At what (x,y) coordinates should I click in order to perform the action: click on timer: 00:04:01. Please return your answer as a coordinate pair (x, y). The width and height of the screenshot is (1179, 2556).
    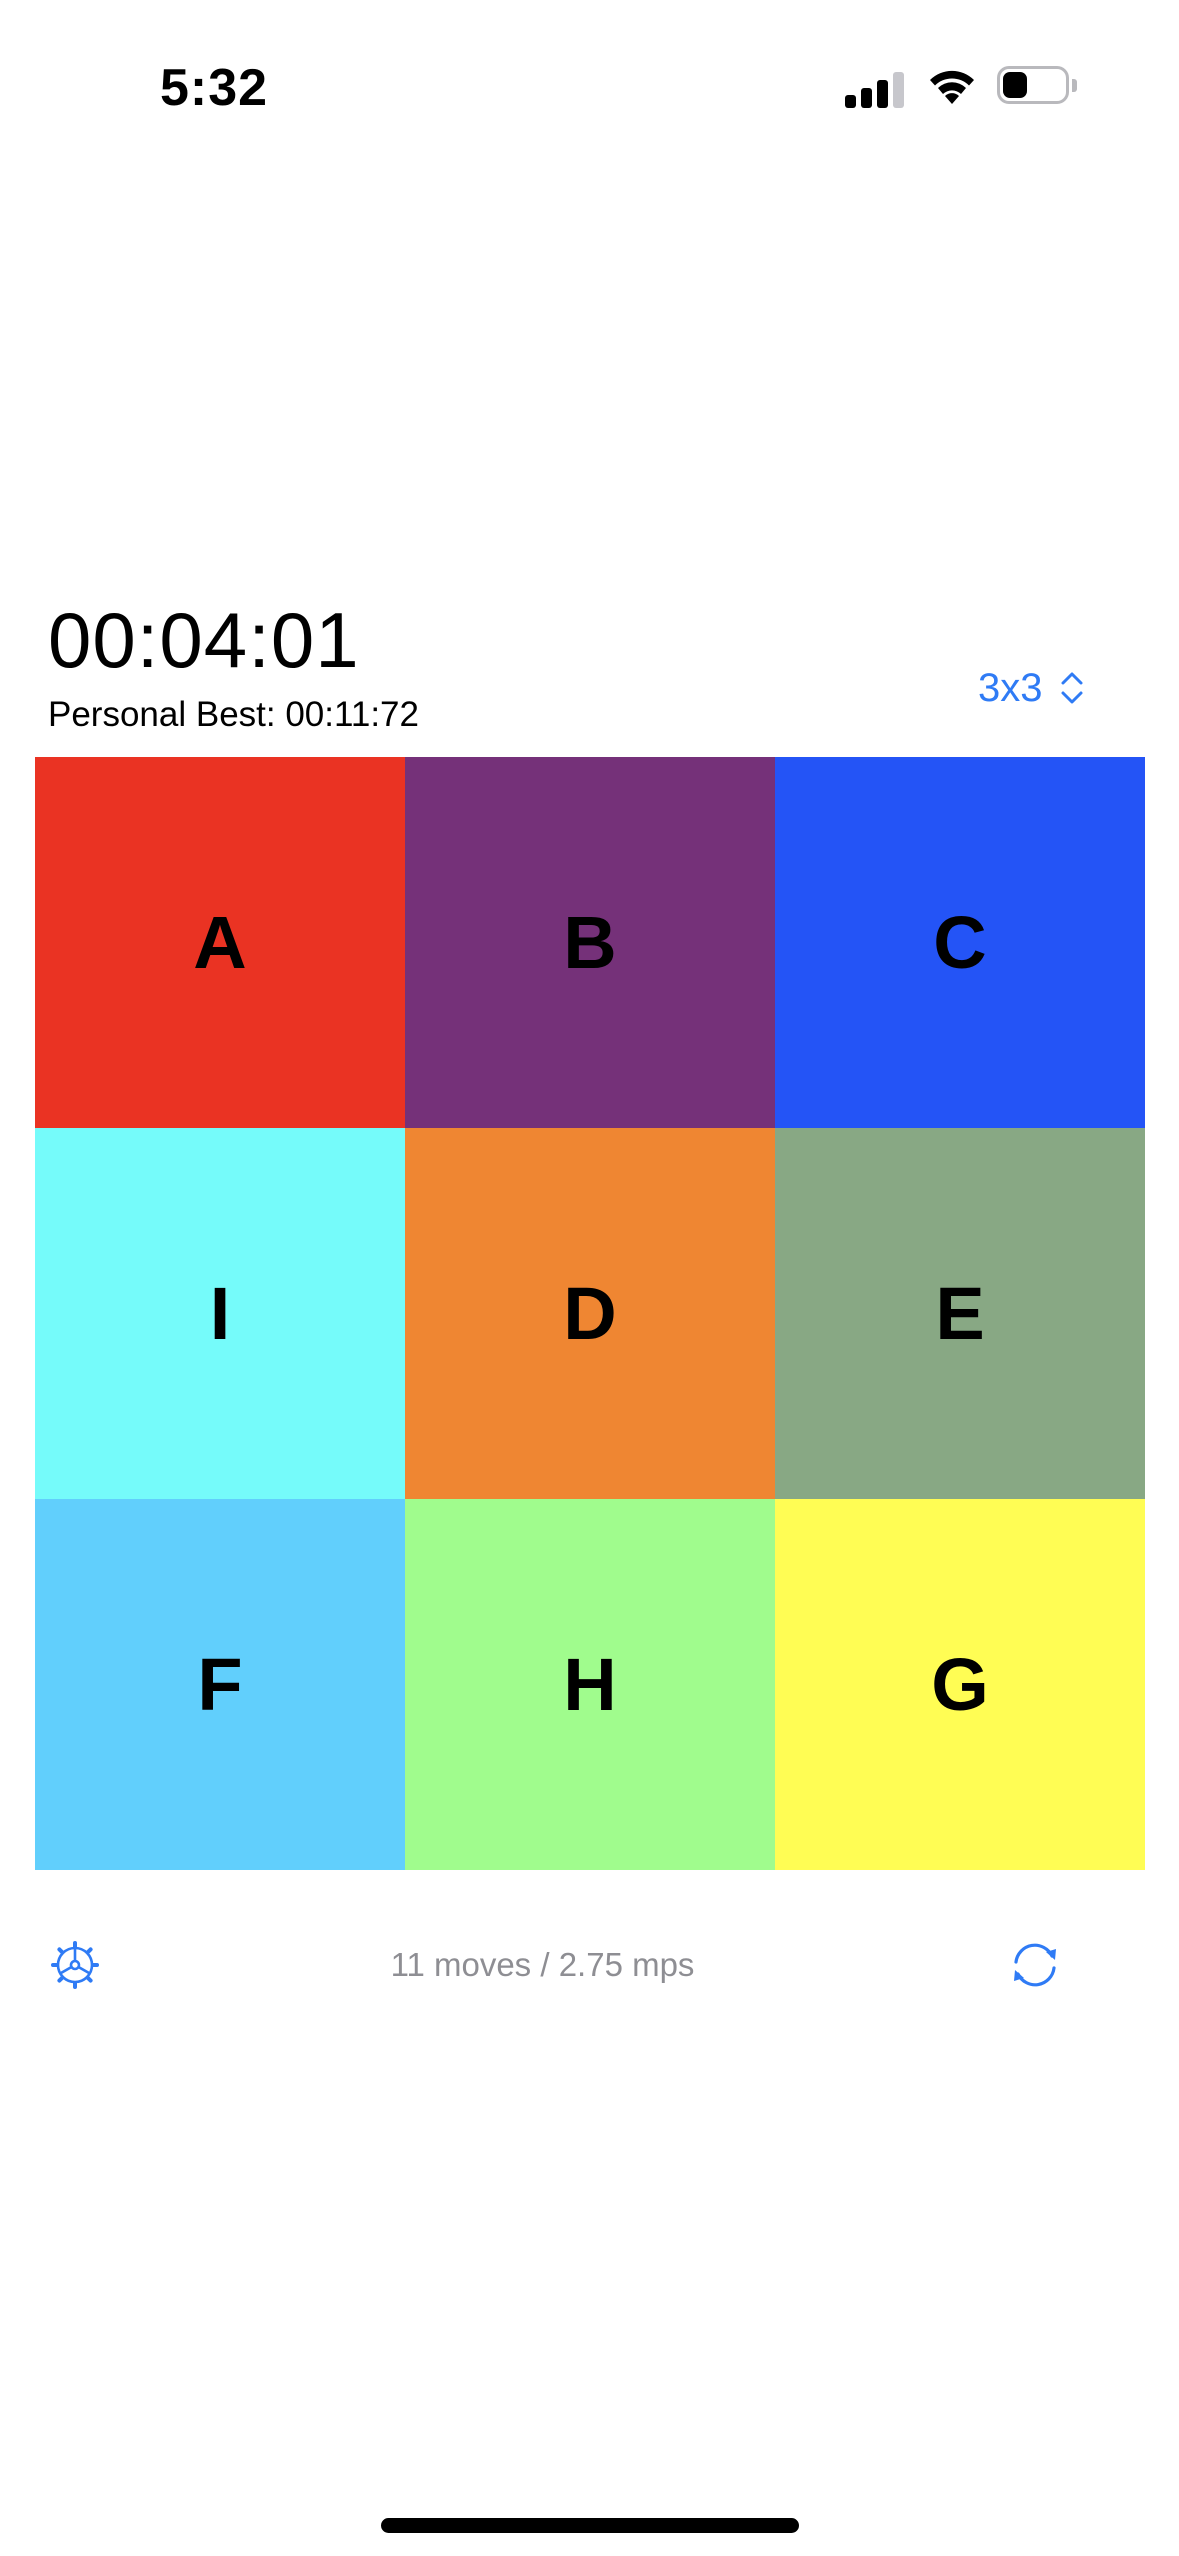
    Looking at the image, I should click on (204, 640).